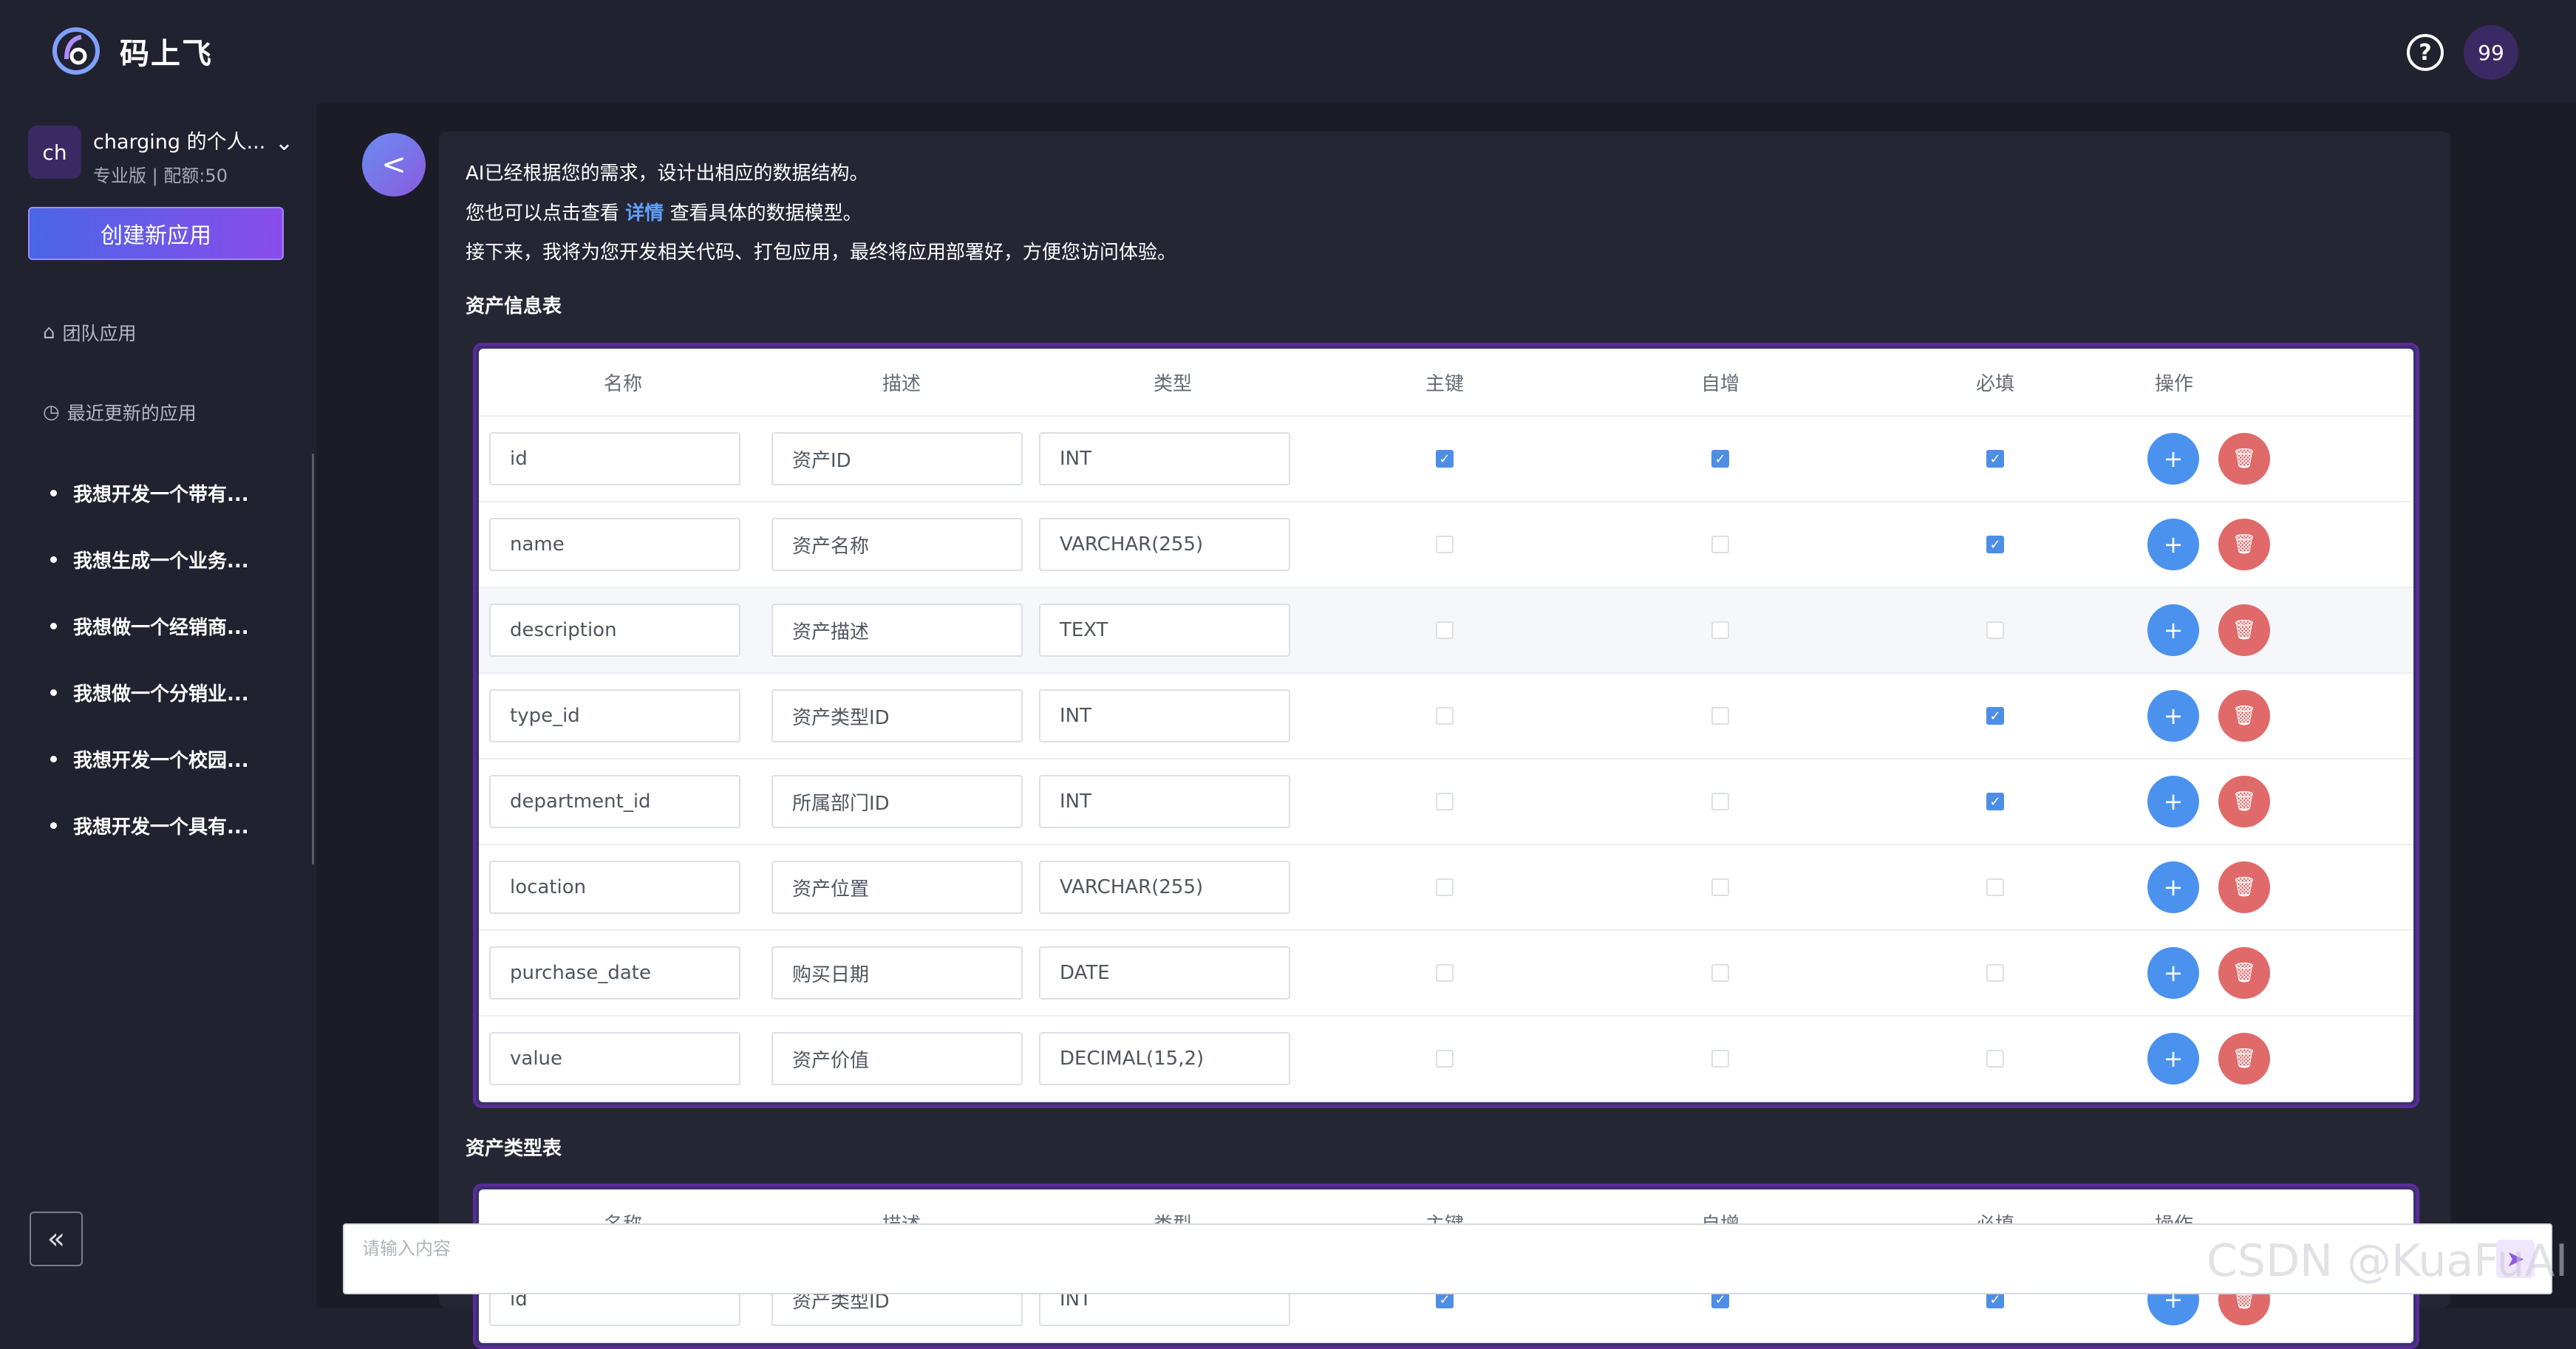 The width and height of the screenshot is (2576, 1349). Describe the element at coordinates (897, 973) in the screenshot. I see `field-desc-input: 购买日期` at that location.